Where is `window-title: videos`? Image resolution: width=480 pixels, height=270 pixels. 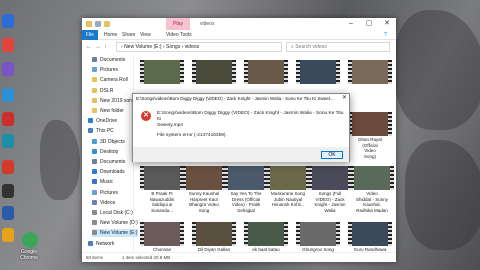 window-title: videos is located at coordinates (207, 24).